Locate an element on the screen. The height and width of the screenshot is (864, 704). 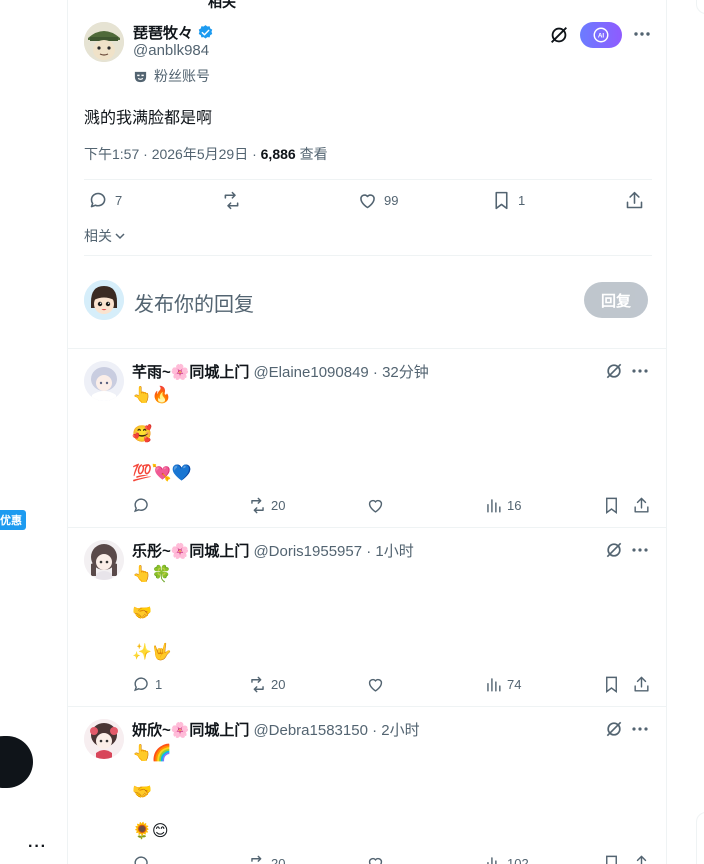
reply-handle: @Doris1955957 · 1小时 is located at coordinates (333, 550).